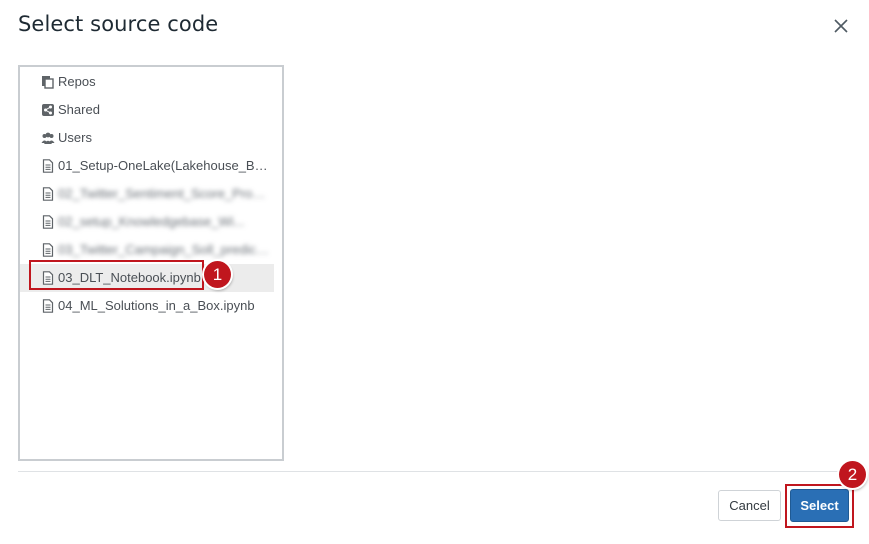  I want to click on footer-divider, so click(440, 471).